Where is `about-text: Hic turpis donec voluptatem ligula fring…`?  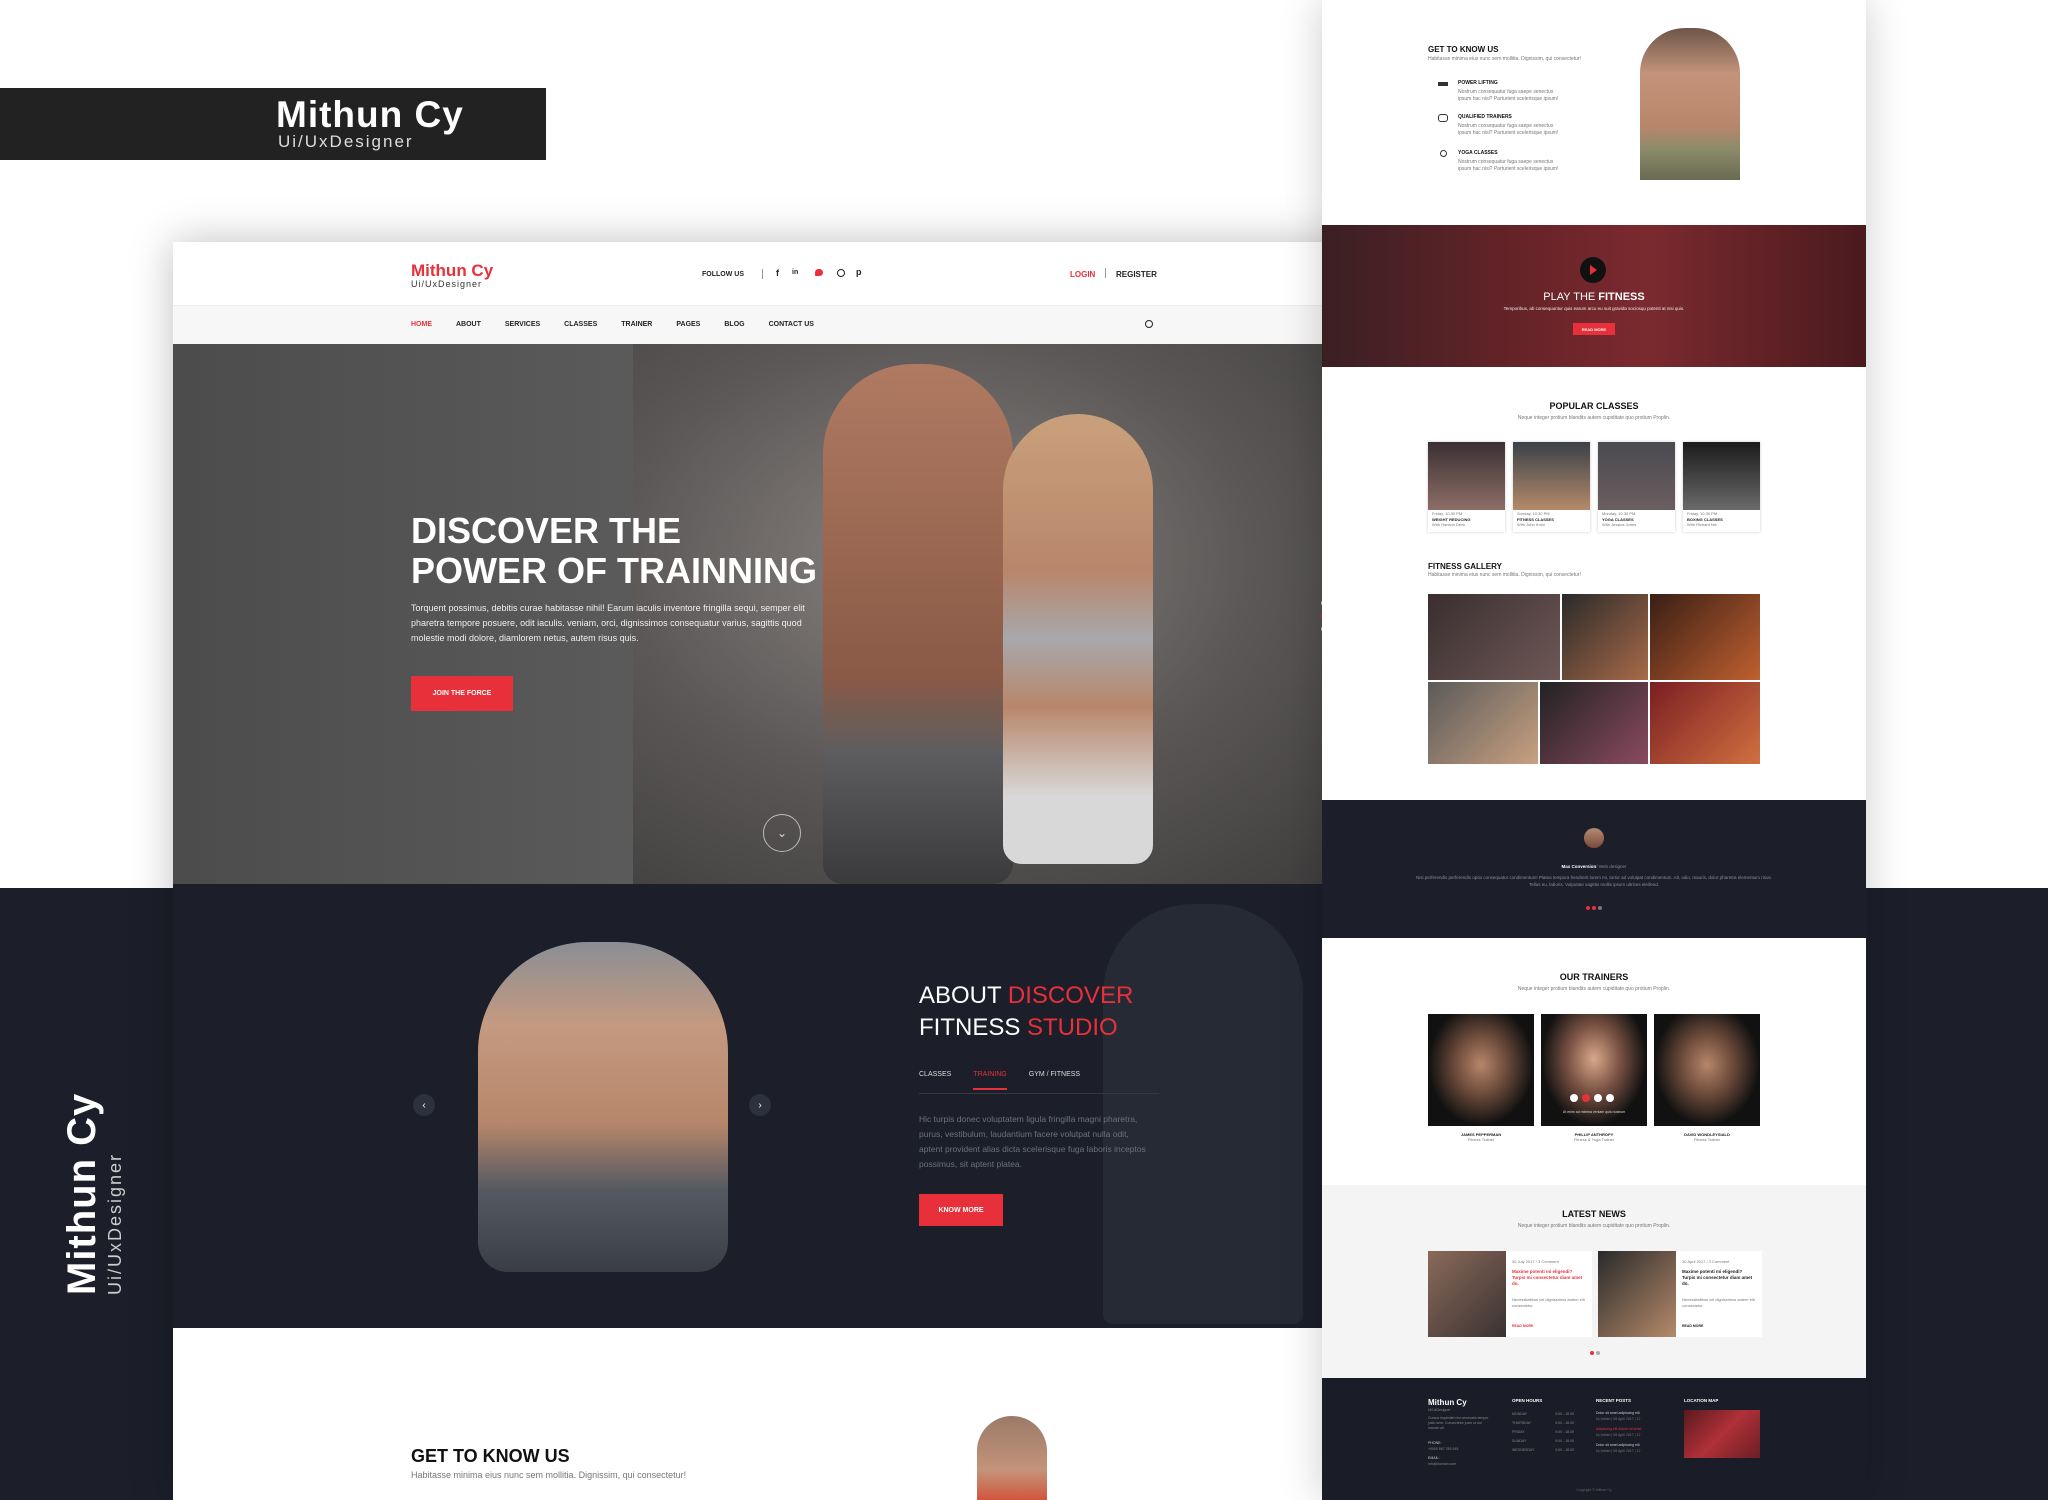 about-text: Hic turpis donec voluptatem ligula fring… is located at coordinates (1032, 1141).